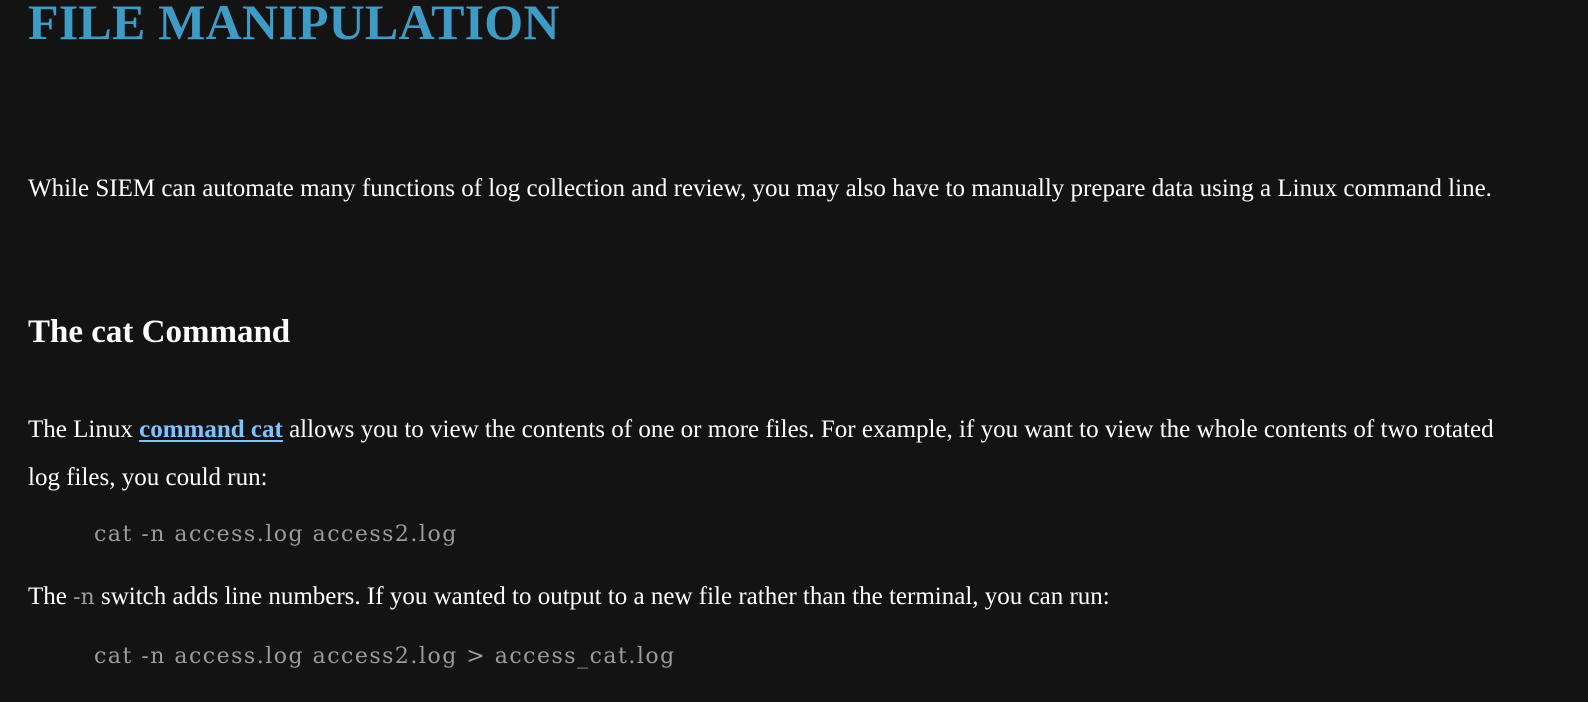 The width and height of the screenshot is (1588, 702). What do you see at coordinates (84, 429) in the screenshot?
I see `cat-text-before-link: The Linux` at bounding box center [84, 429].